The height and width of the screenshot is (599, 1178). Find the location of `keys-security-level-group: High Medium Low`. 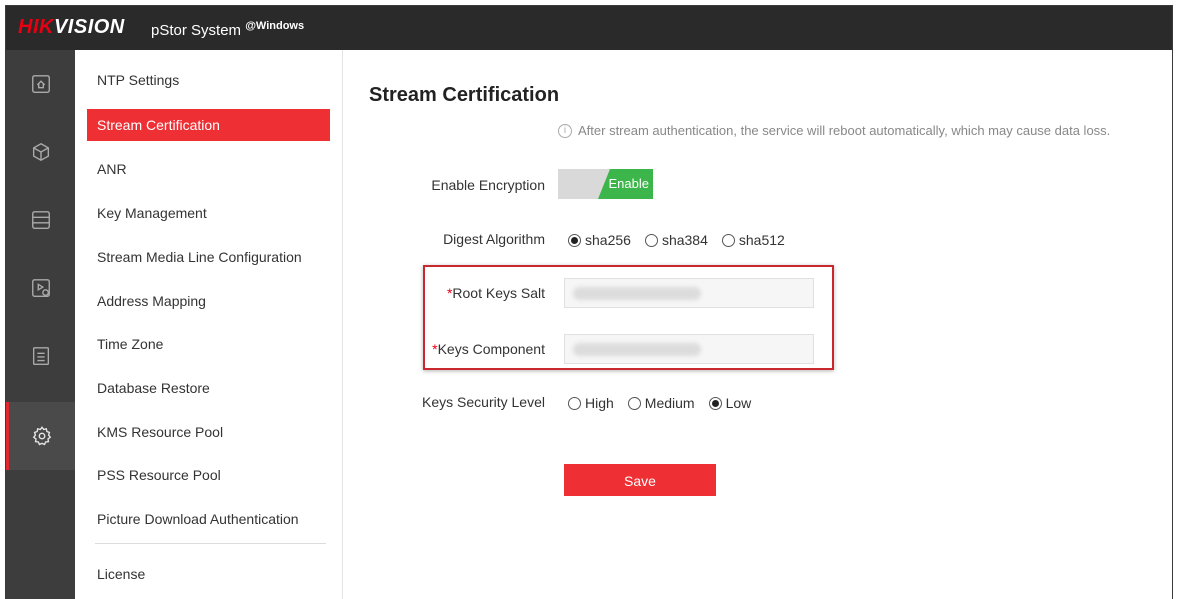

keys-security-level-group: High Medium Low is located at coordinates (659, 403).